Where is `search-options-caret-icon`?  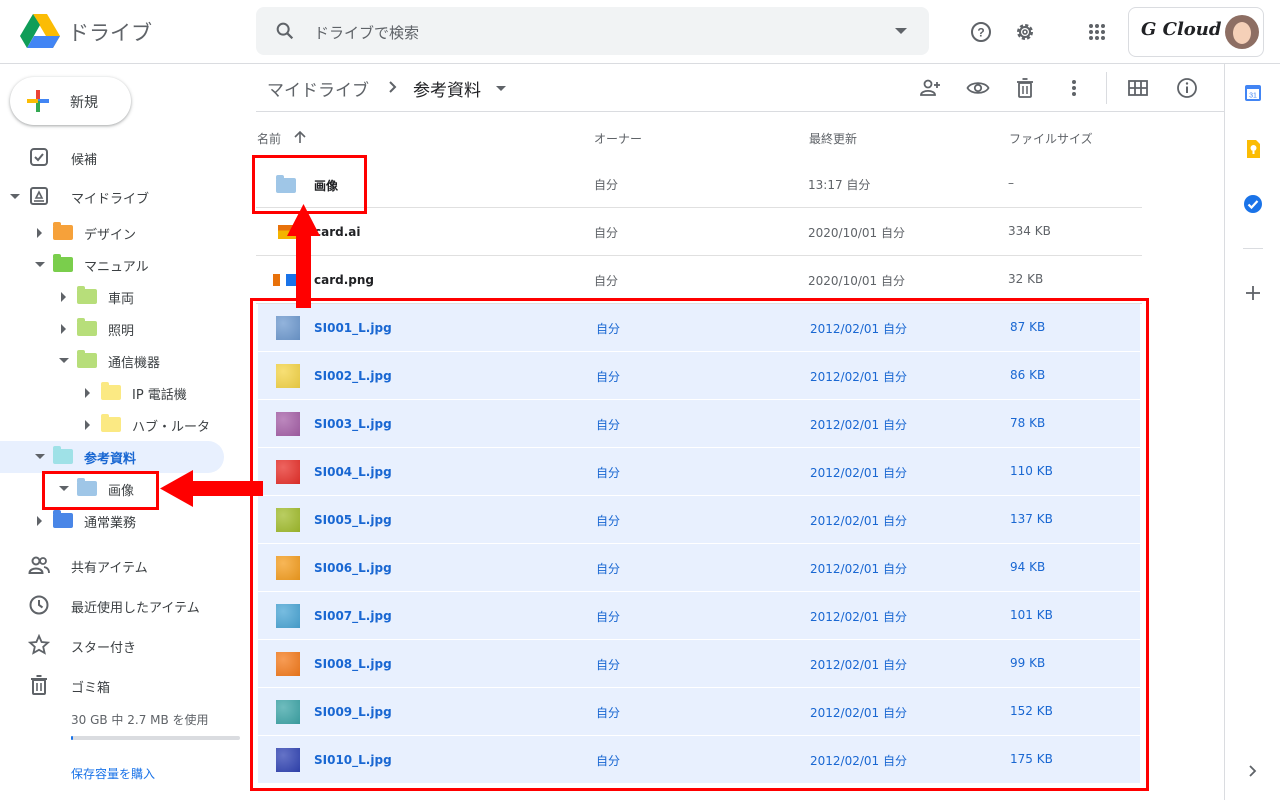
search-options-caret-icon is located at coordinates (901, 31).